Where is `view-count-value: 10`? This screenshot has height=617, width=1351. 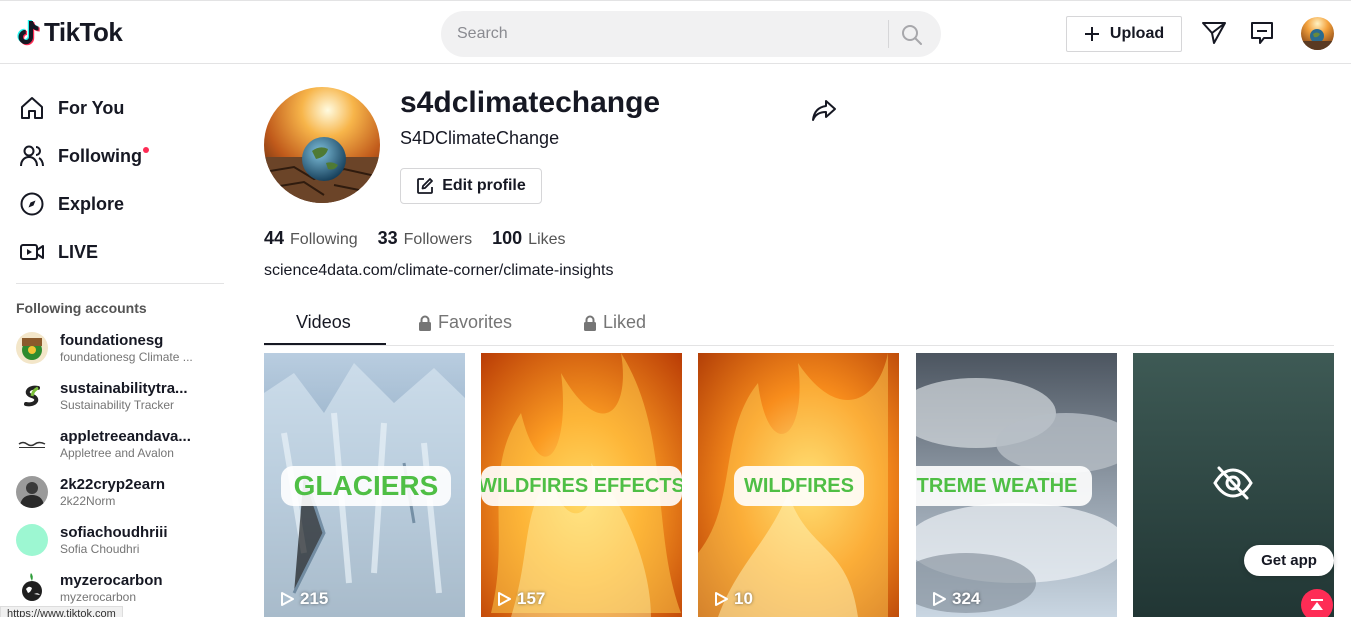 view-count-value: 10 is located at coordinates (743, 598).